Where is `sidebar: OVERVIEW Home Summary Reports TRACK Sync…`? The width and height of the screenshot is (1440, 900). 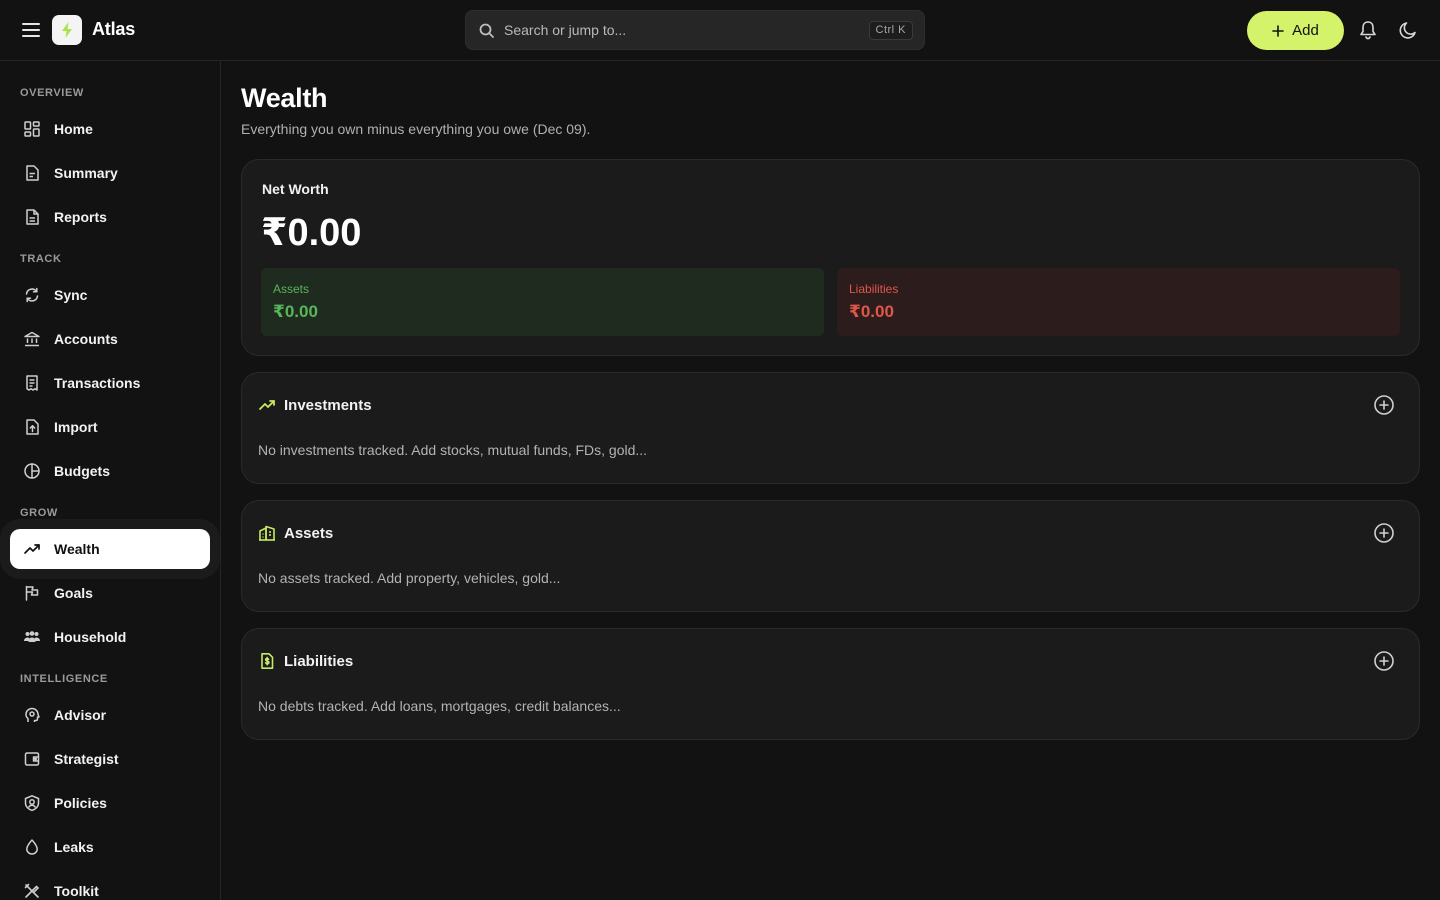 sidebar: OVERVIEW Home Summary Reports TRACK Sync… is located at coordinates (110, 480).